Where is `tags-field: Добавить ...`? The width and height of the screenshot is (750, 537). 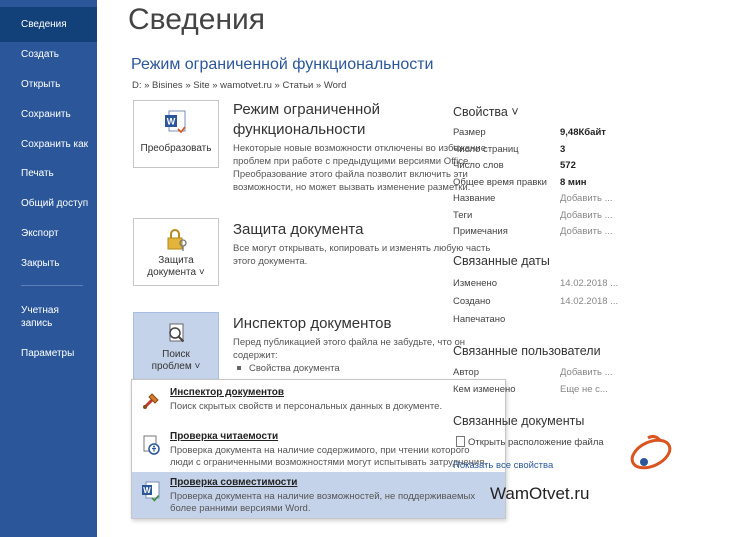 tags-field: Добавить ... is located at coordinates (586, 215).